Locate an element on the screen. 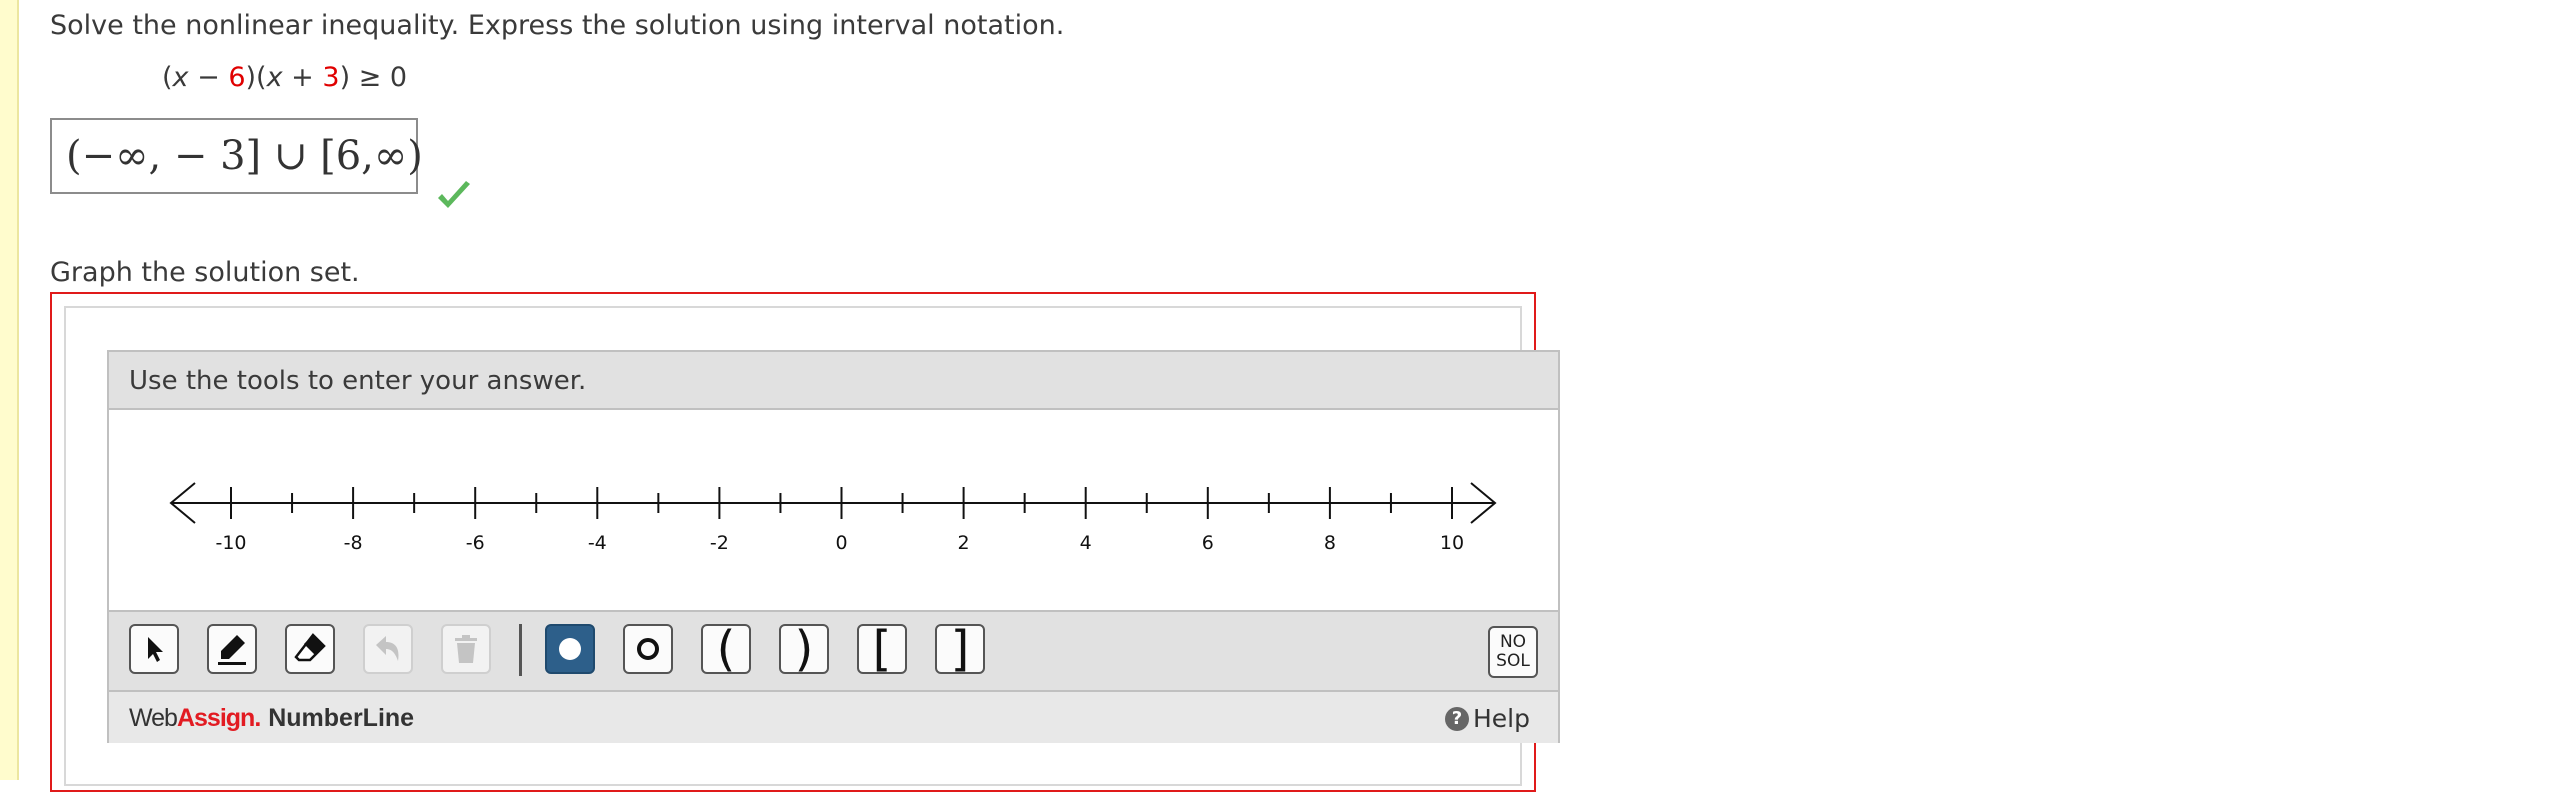 This screenshot has width=2573, height=792. open-dot-button is located at coordinates (648, 649).